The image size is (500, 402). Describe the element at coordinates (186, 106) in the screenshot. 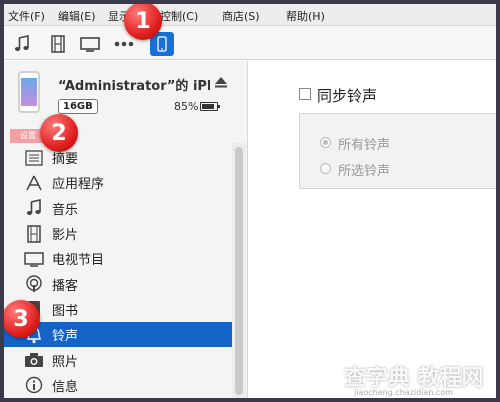

I see `battery-percent: 85%` at that location.